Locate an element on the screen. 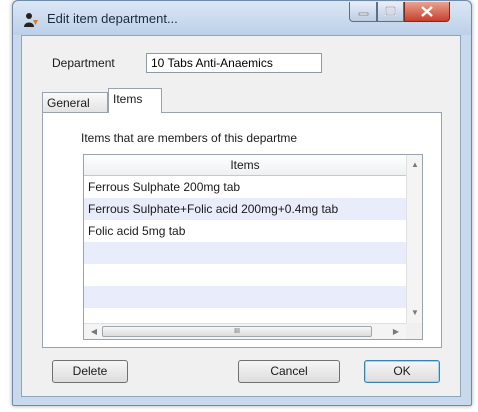 The height and width of the screenshot is (412, 478). close-icon is located at coordinates (427, 11).